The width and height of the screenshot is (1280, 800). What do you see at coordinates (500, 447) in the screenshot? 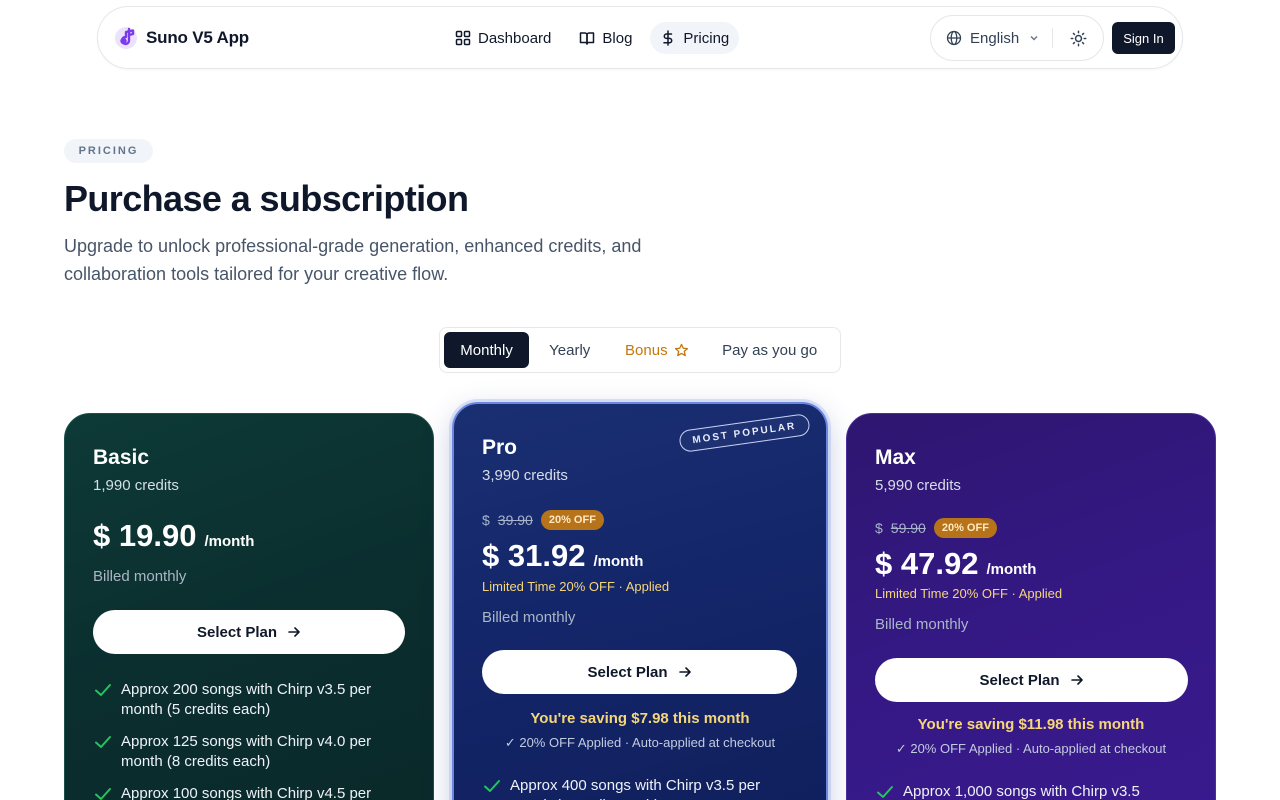
I see `plan-name: Pro` at bounding box center [500, 447].